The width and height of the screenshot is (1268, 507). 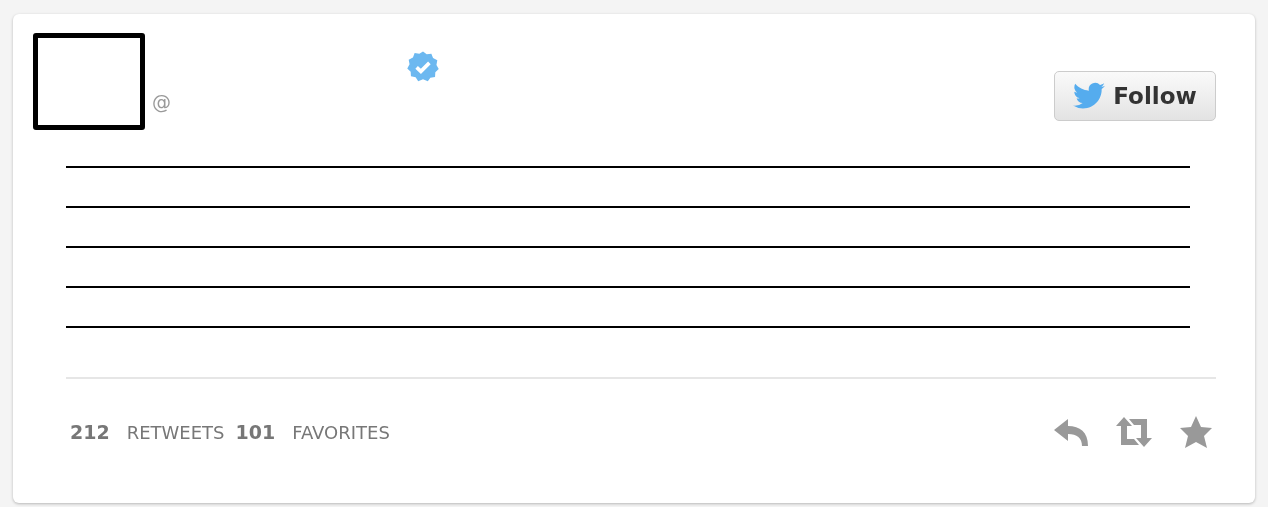 What do you see at coordinates (1089, 96) in the screenshot?
I see `bird-icon` at bounding box center [1089, 96].